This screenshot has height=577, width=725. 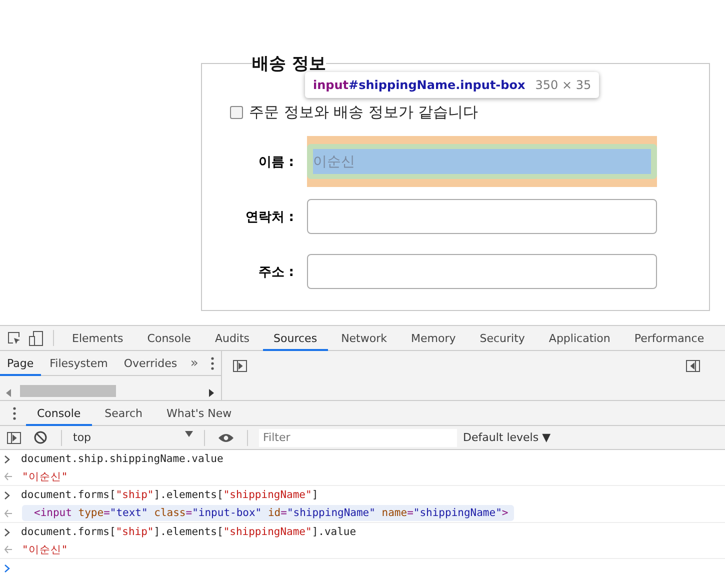 What do you see at coordinates (59, 413) in the screenshot?
I see `drawer-tab: Console` at bounding box center [59, 413].